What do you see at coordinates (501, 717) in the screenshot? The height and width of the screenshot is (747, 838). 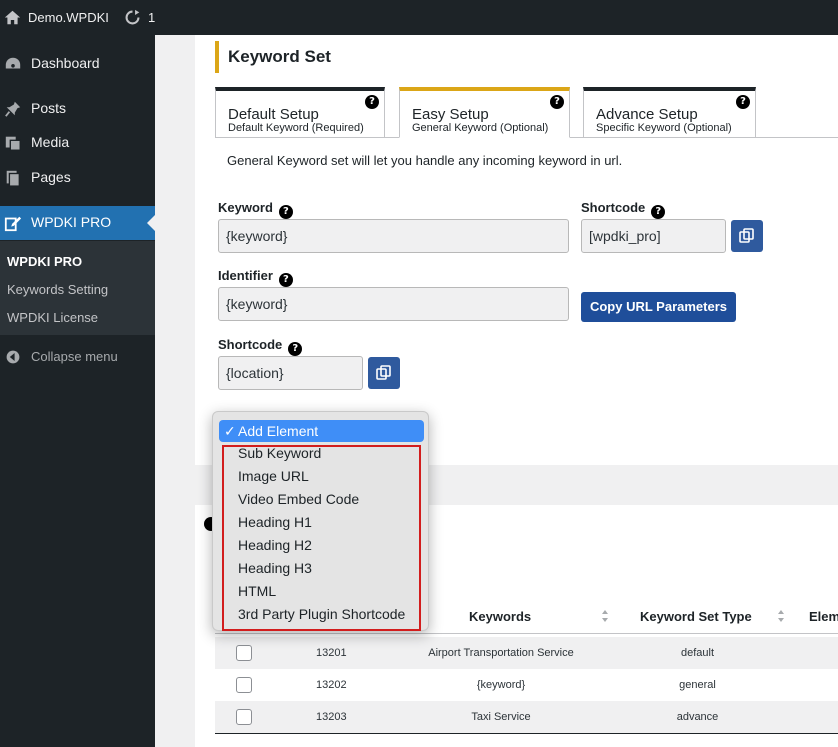 I see `row-keyword: Taxi Service` at bounding box center [501, 717].